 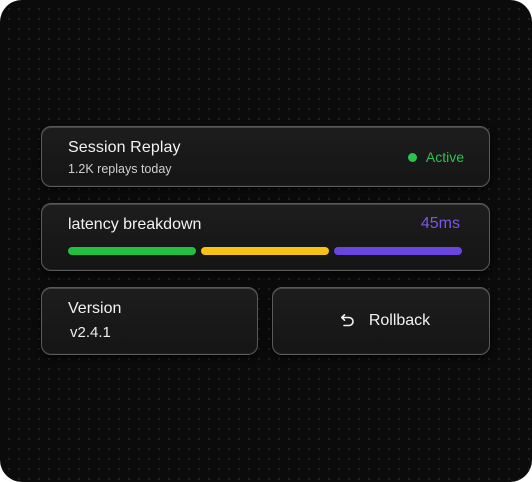 I want to click on latency-value: 45ms, so click(x=440, y=223).